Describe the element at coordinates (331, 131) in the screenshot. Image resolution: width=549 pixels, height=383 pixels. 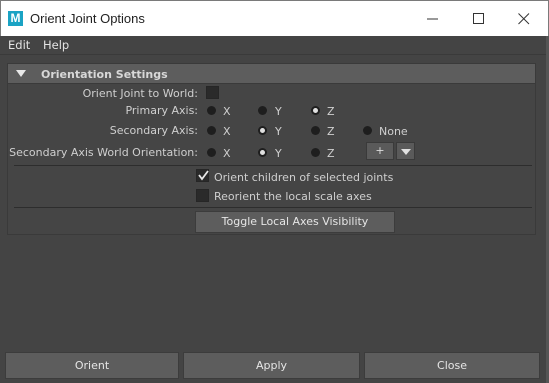
I see `secondary-axis-z-label: Z` at that location.